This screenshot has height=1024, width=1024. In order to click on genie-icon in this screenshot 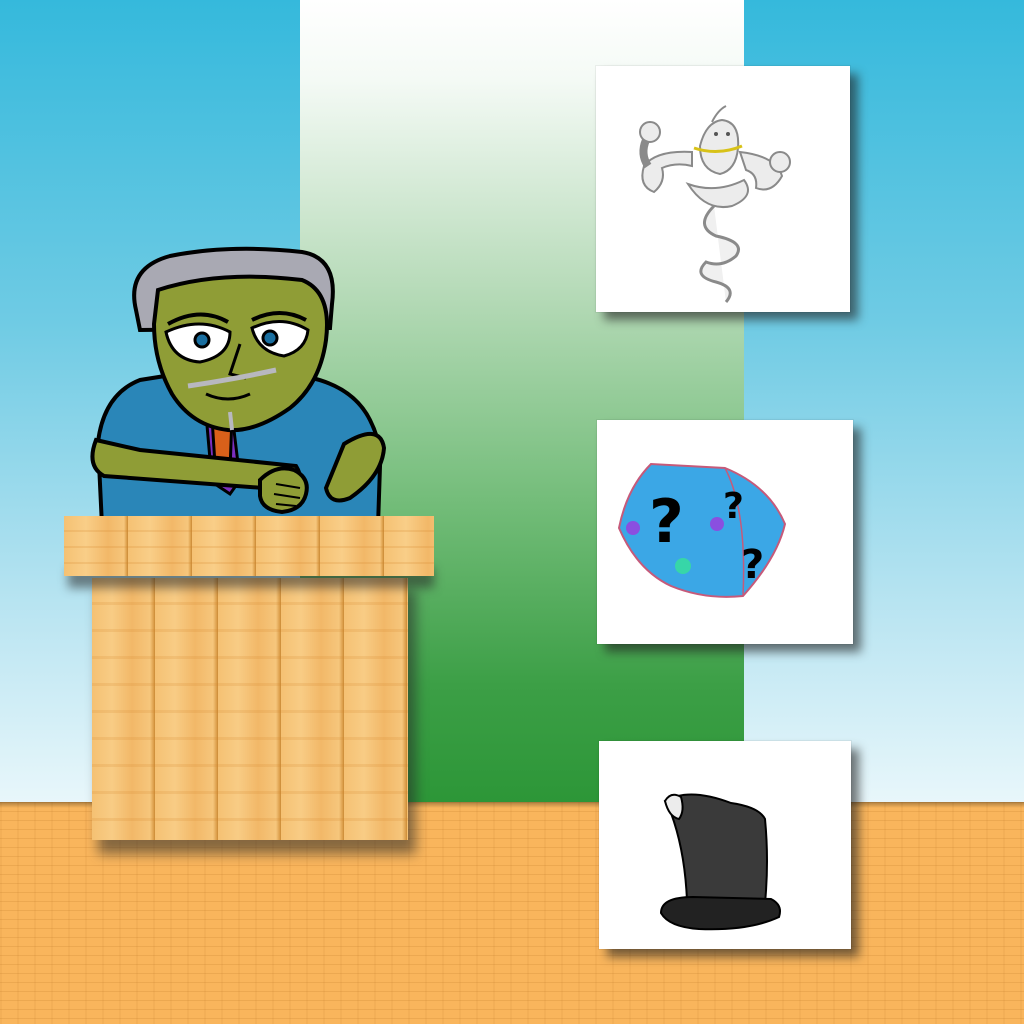, I will do `click(715, 204)`.